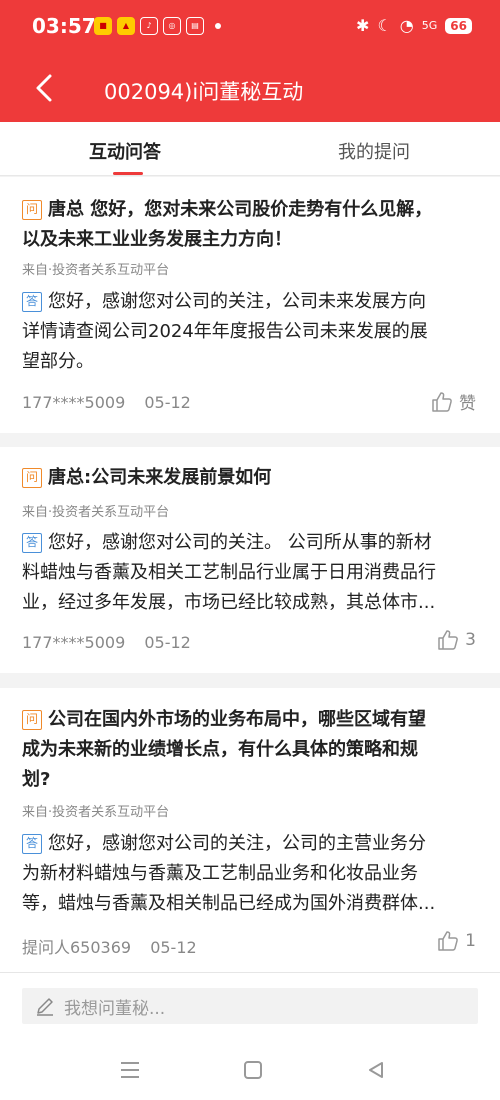 This screenshot has width=500, height=1100. Describe the element at coordinates (453, 401) in the screenshot. I see `like-button: 赞` at that location.